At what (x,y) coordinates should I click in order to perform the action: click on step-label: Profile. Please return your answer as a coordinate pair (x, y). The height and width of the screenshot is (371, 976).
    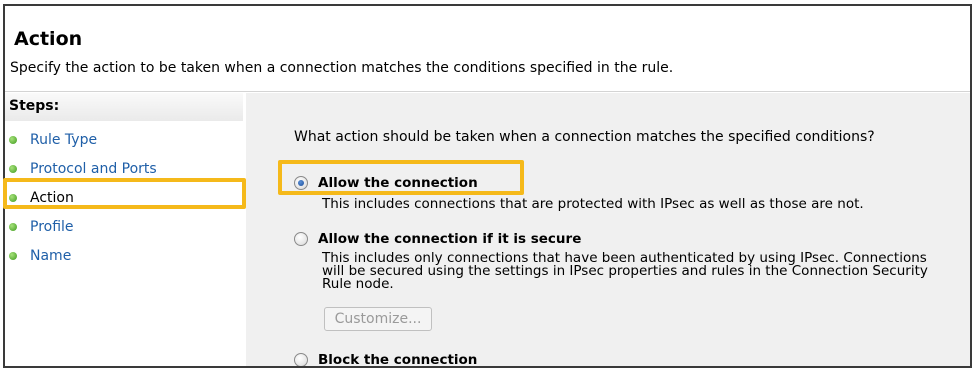
    Looking at the image, I should click on (52, 227).